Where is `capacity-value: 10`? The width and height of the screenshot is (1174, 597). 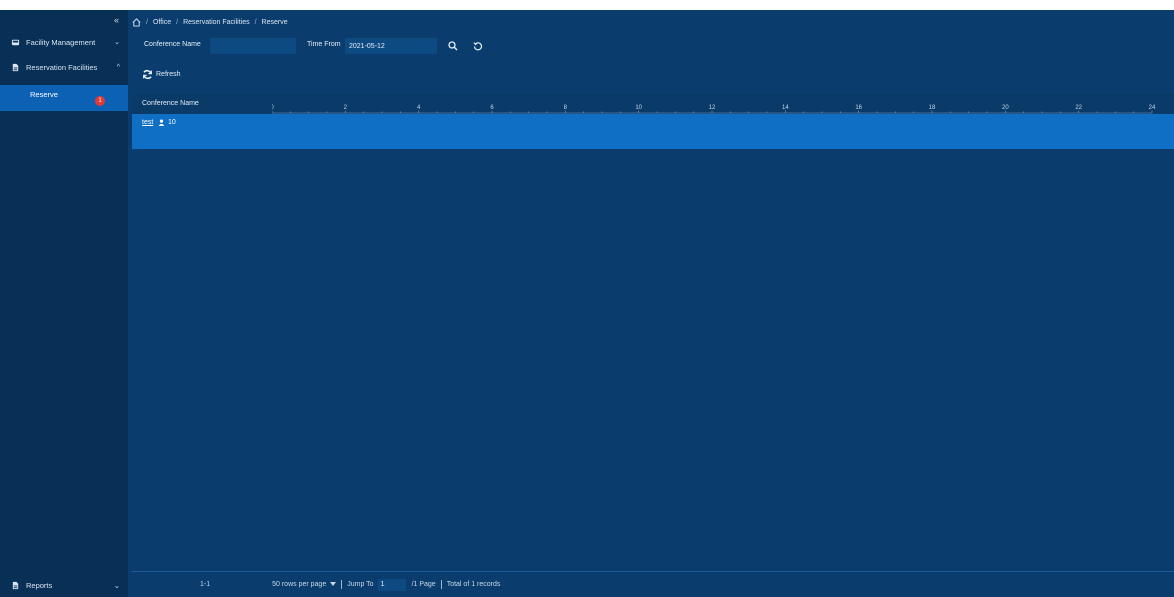
capacity-value: 10 is located at coordinates (172, 122).